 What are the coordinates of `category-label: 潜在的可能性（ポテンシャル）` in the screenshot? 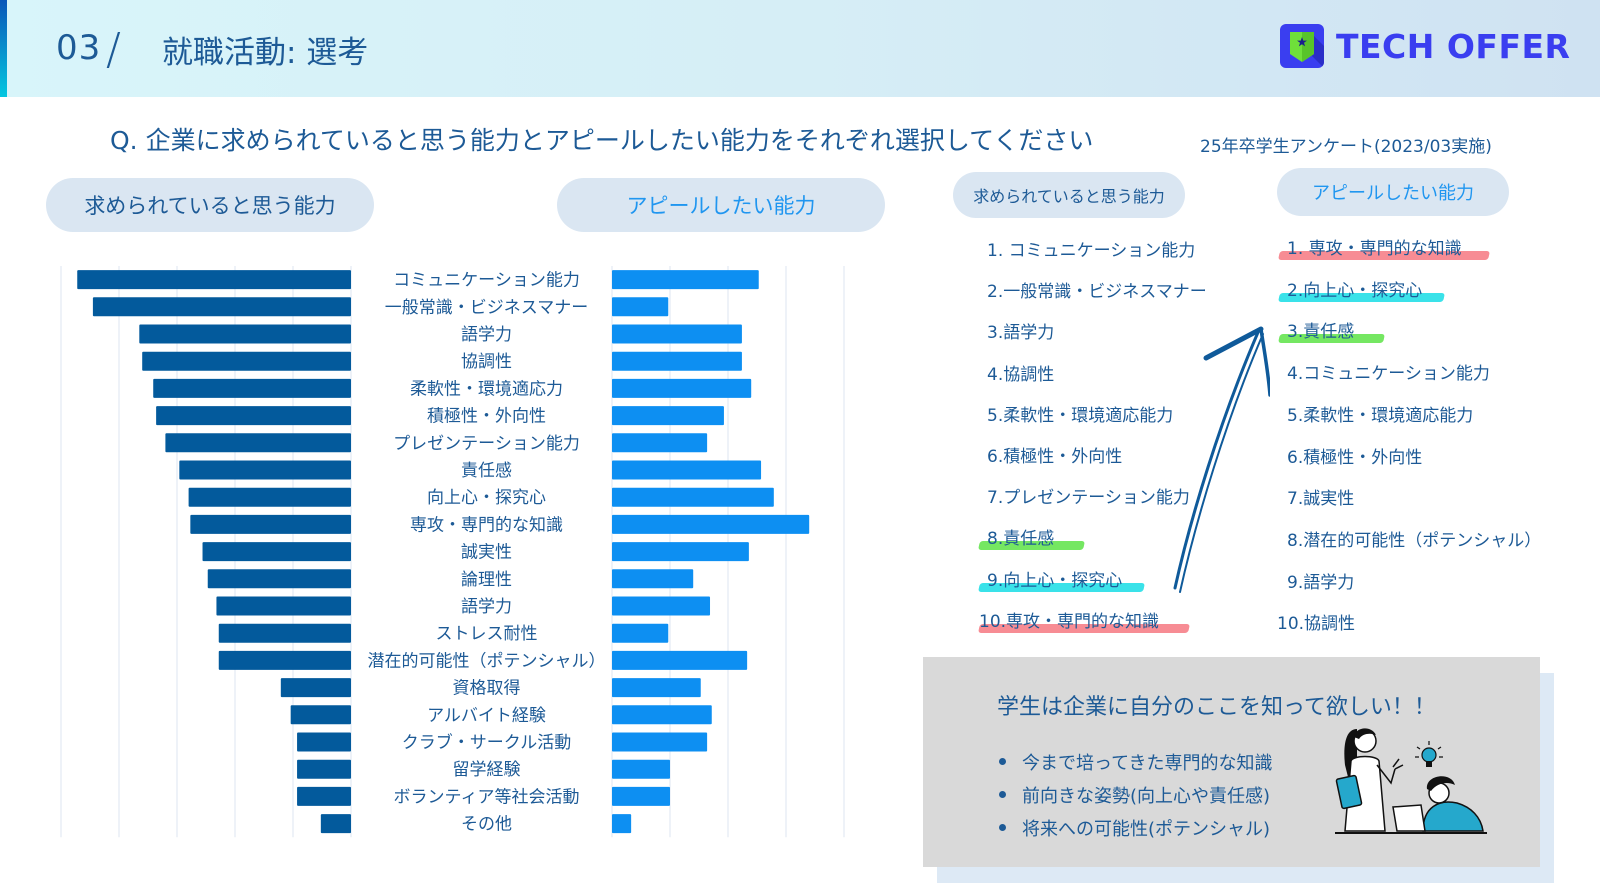 It's located at (487, 661).